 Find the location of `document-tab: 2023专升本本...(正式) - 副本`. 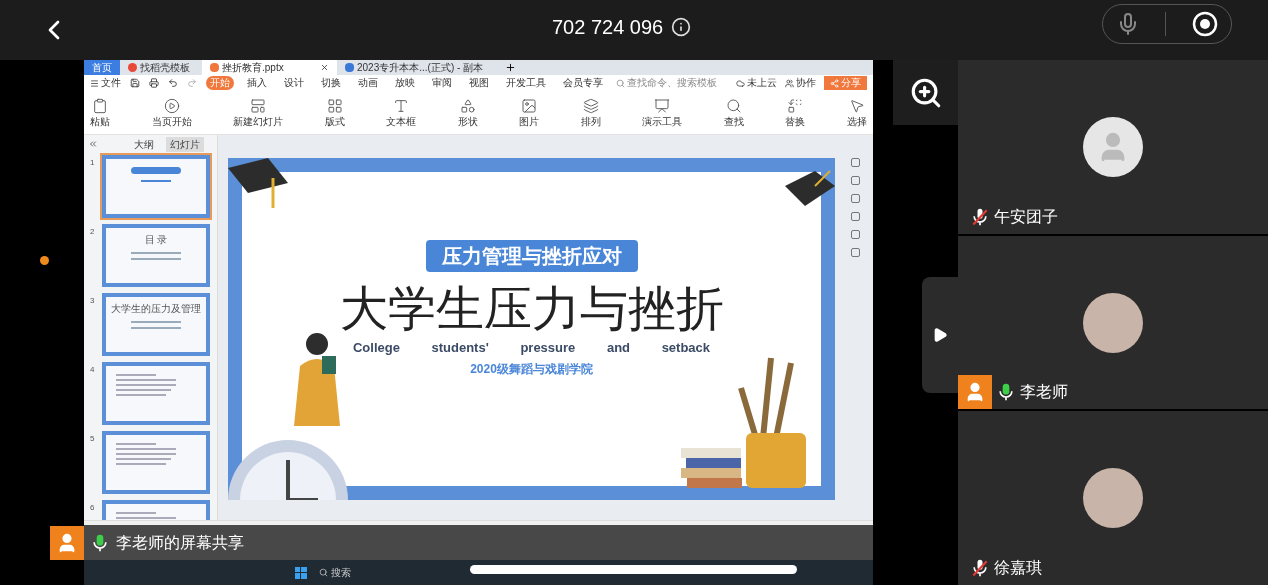

document-tab: 2023专升本本...(正式) - 副本 is located at coordinates (416, 67).